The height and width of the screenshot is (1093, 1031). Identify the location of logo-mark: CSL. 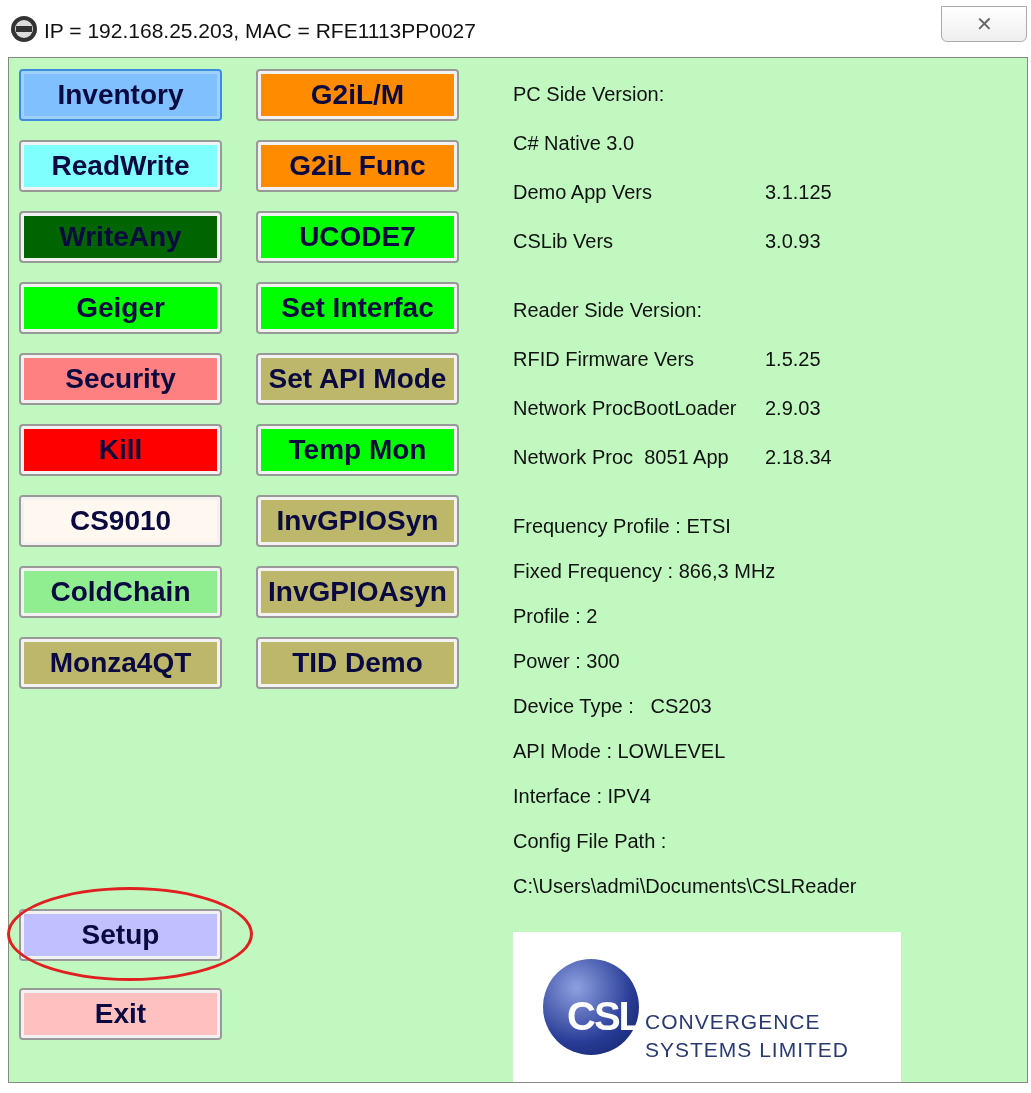
(604, 1016).